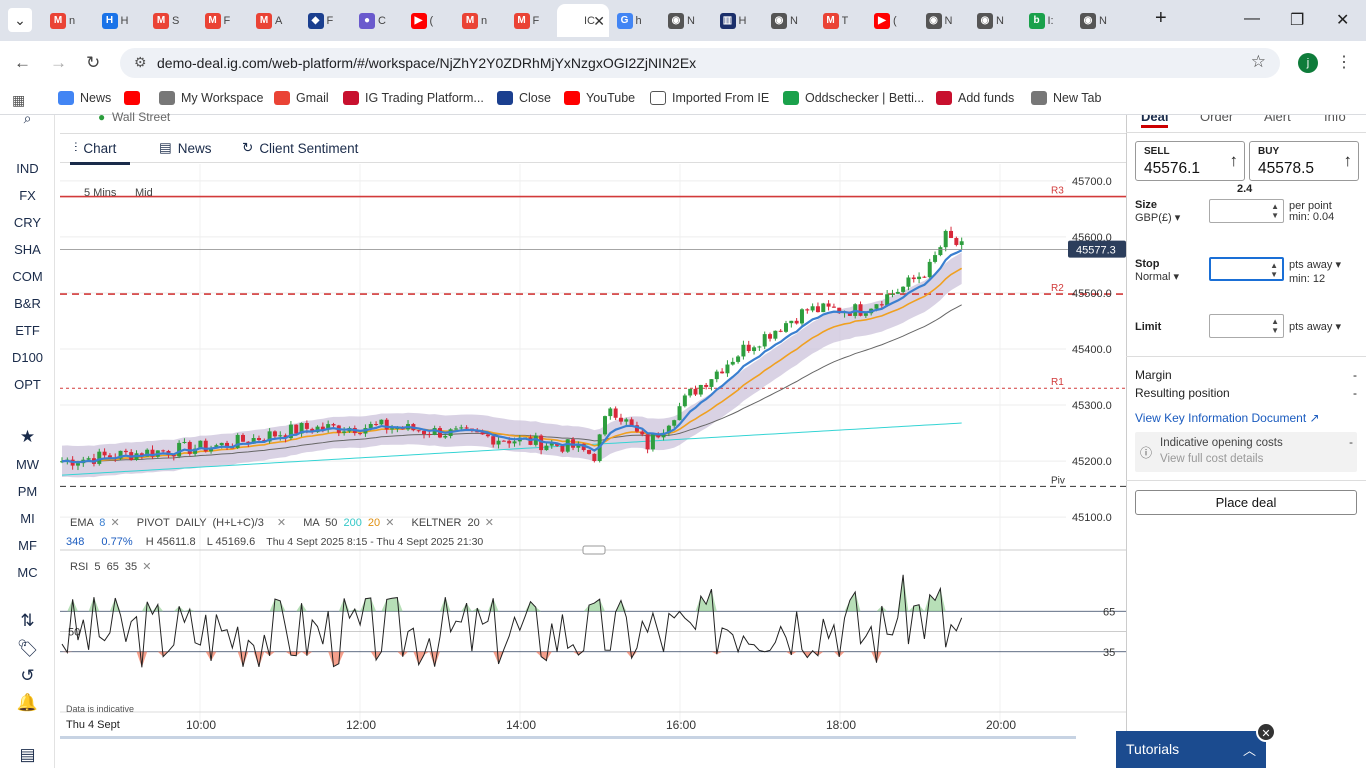  I want to click on tag-icon: 🏷, so click(27, 649).